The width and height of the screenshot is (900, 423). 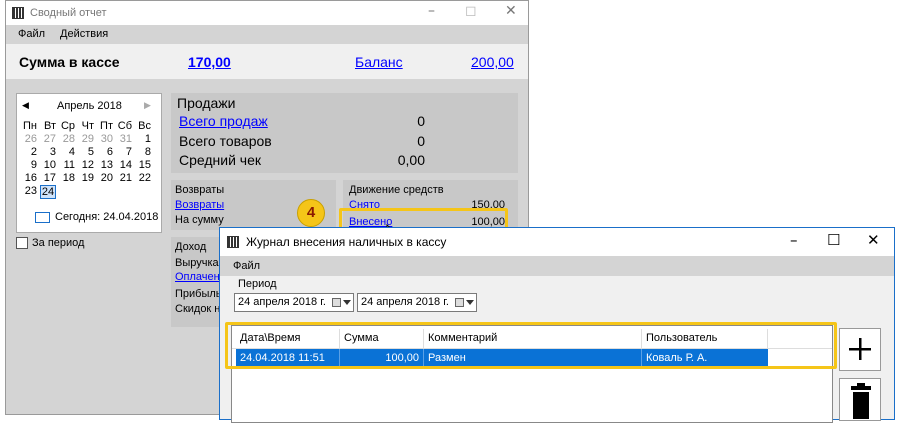 What do you see at coordinates (105, 178) in the screenshot?
I see `calendar-day: 20` at bounding box center [105, 178].